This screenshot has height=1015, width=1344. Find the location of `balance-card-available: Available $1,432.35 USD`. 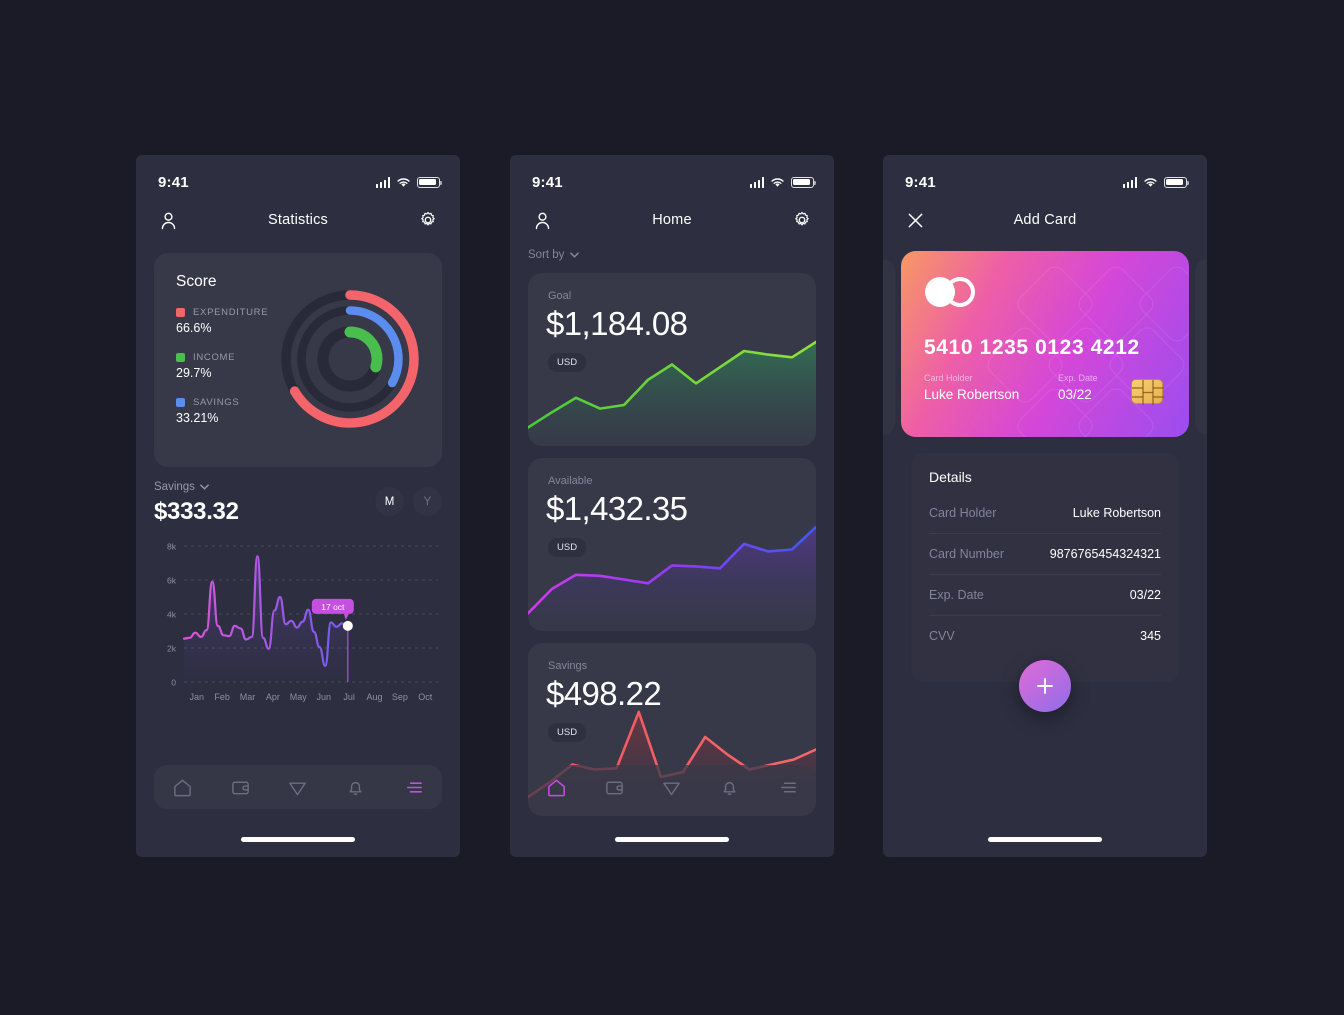

balance-card-available: Available $1,432.35 USD is located at coordinates (672, 544).